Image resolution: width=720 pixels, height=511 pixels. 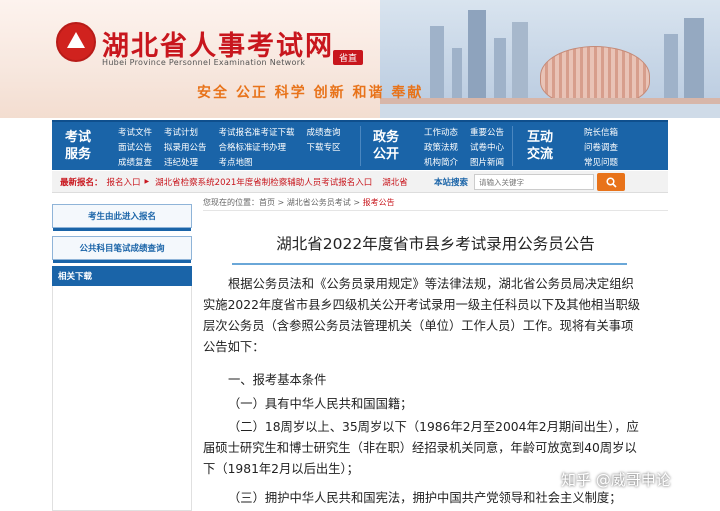 What do you see at coordinates (324, 147) in the screenshot?
I see `nav-link-downloads: 下载专区` at bounding box center [324, 147].